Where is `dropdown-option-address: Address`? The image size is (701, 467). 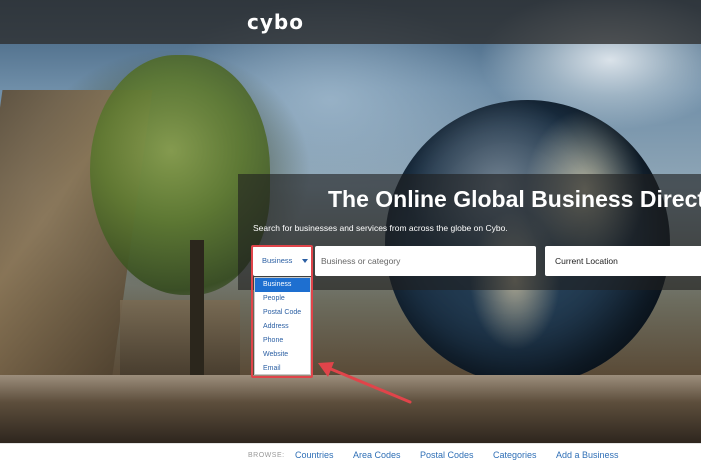 dropdown-option-address: Address is located at coordinates (282, 327).